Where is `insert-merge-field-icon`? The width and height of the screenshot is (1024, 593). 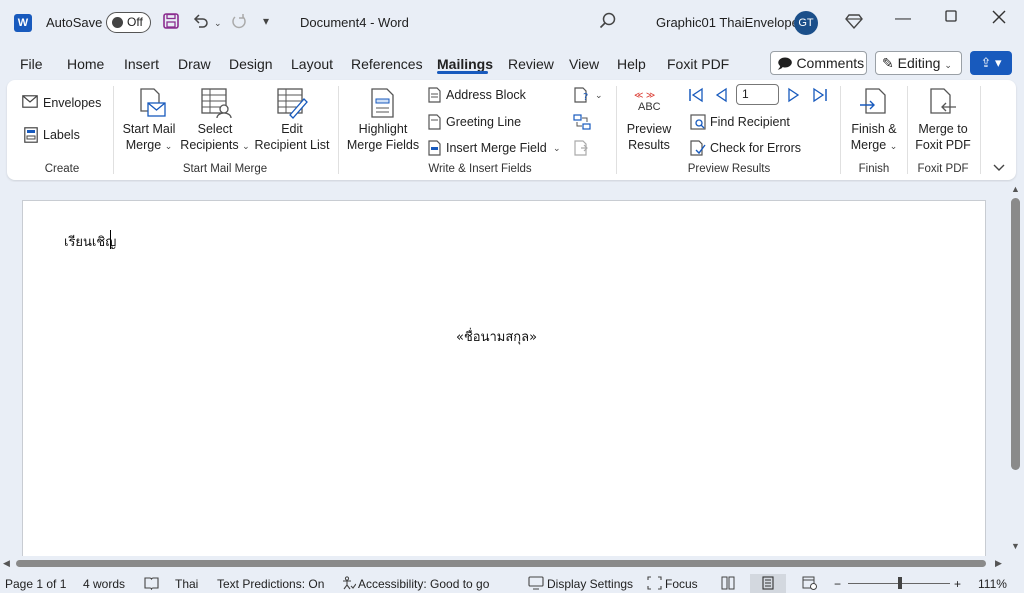 insert-merge-field-icon is located at coordinates (434, 149).